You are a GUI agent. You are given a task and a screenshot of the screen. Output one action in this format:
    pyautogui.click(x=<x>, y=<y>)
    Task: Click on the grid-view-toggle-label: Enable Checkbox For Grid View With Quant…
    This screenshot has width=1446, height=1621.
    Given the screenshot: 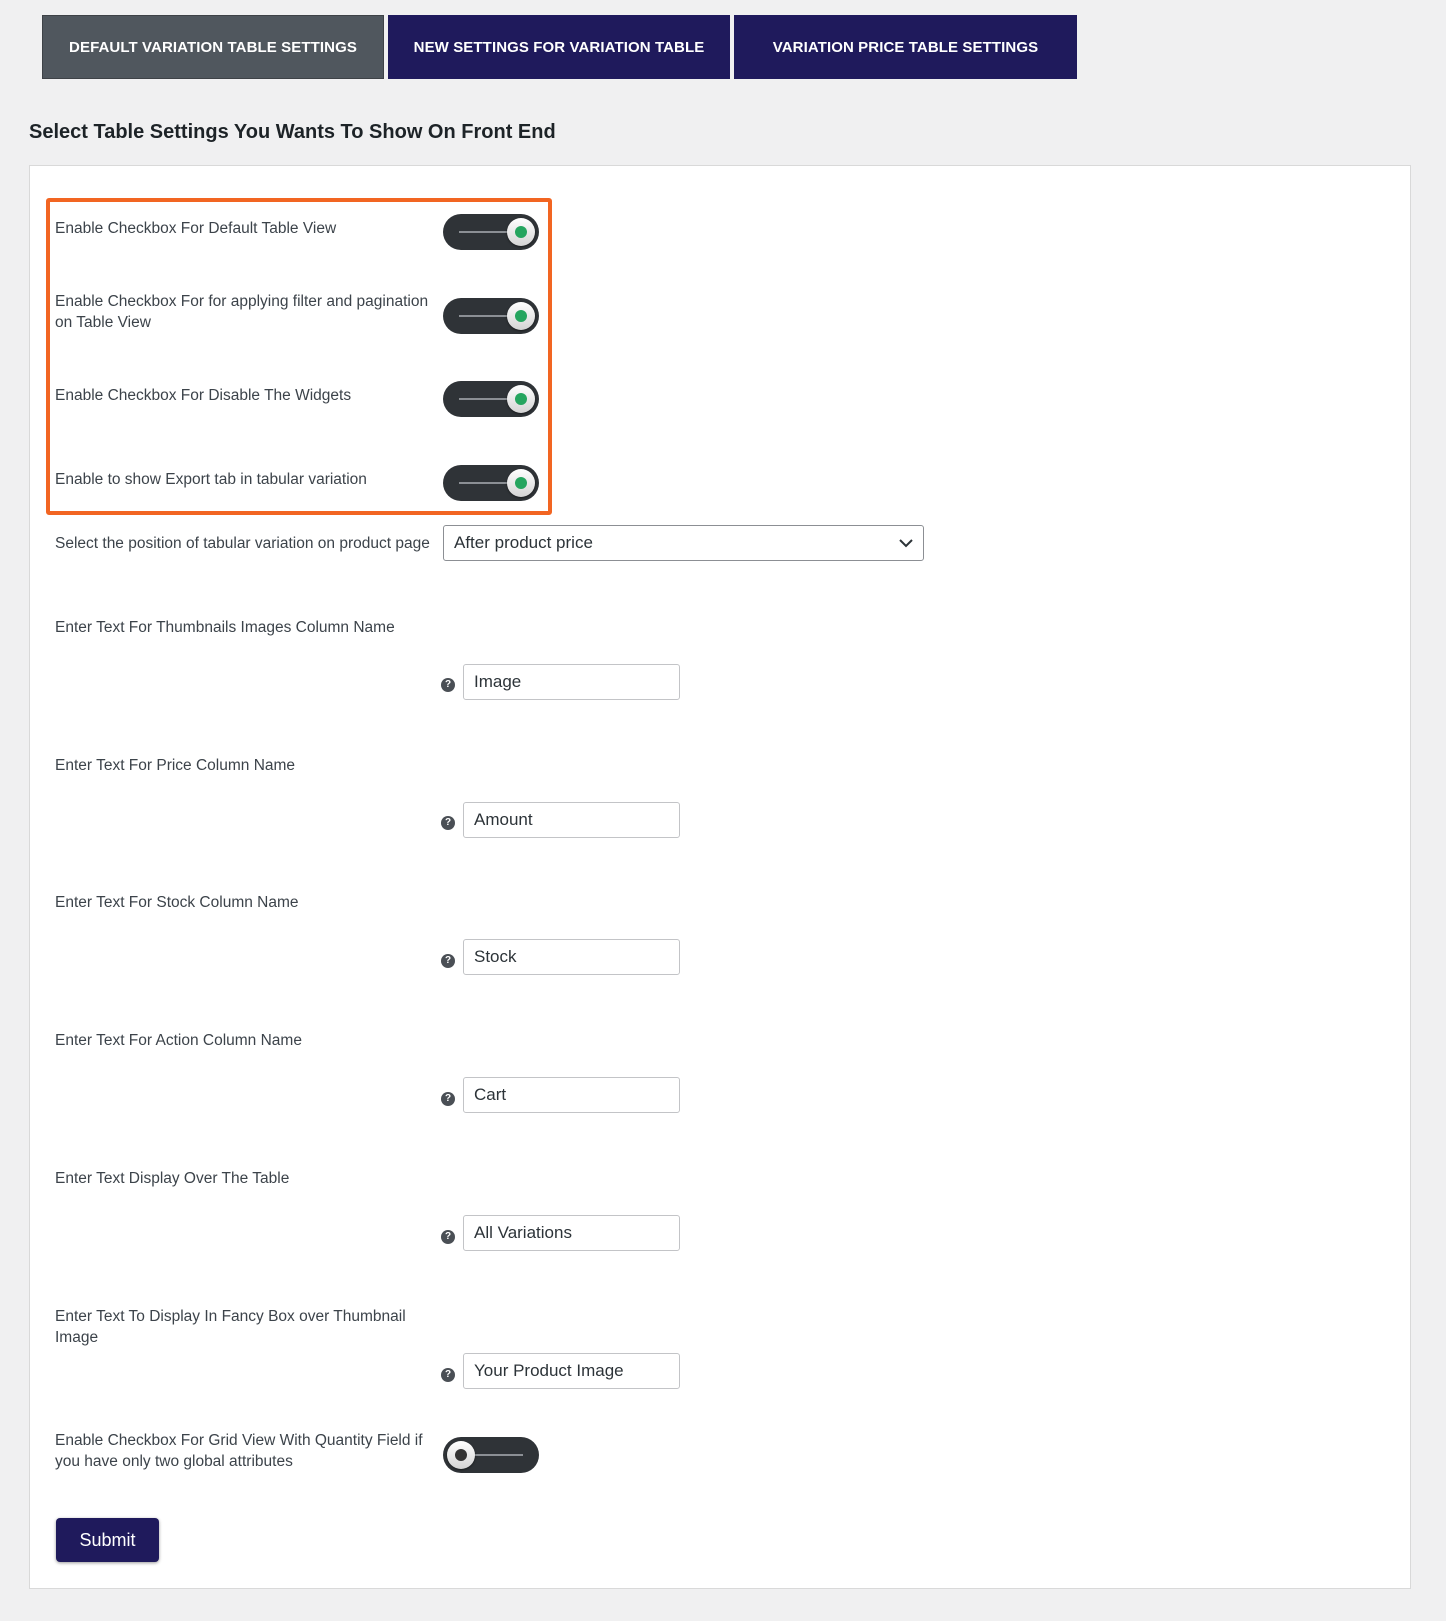 What is the action you would take?
    pyautogui.click(x=239, y=1451)
    